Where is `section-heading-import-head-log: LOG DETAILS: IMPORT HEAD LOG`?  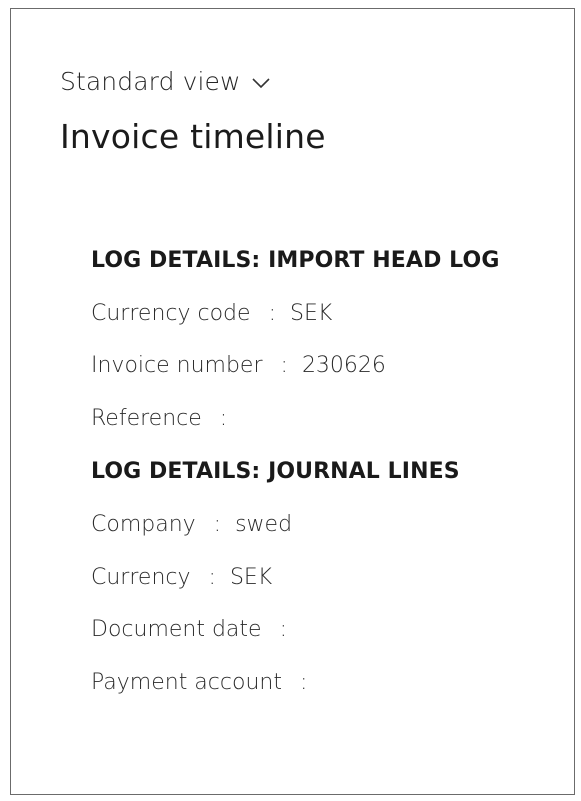 section-heading-import-head-log: LOG DETAILS: IMPORT HEAD LOG is located at coordinates (295, 260).